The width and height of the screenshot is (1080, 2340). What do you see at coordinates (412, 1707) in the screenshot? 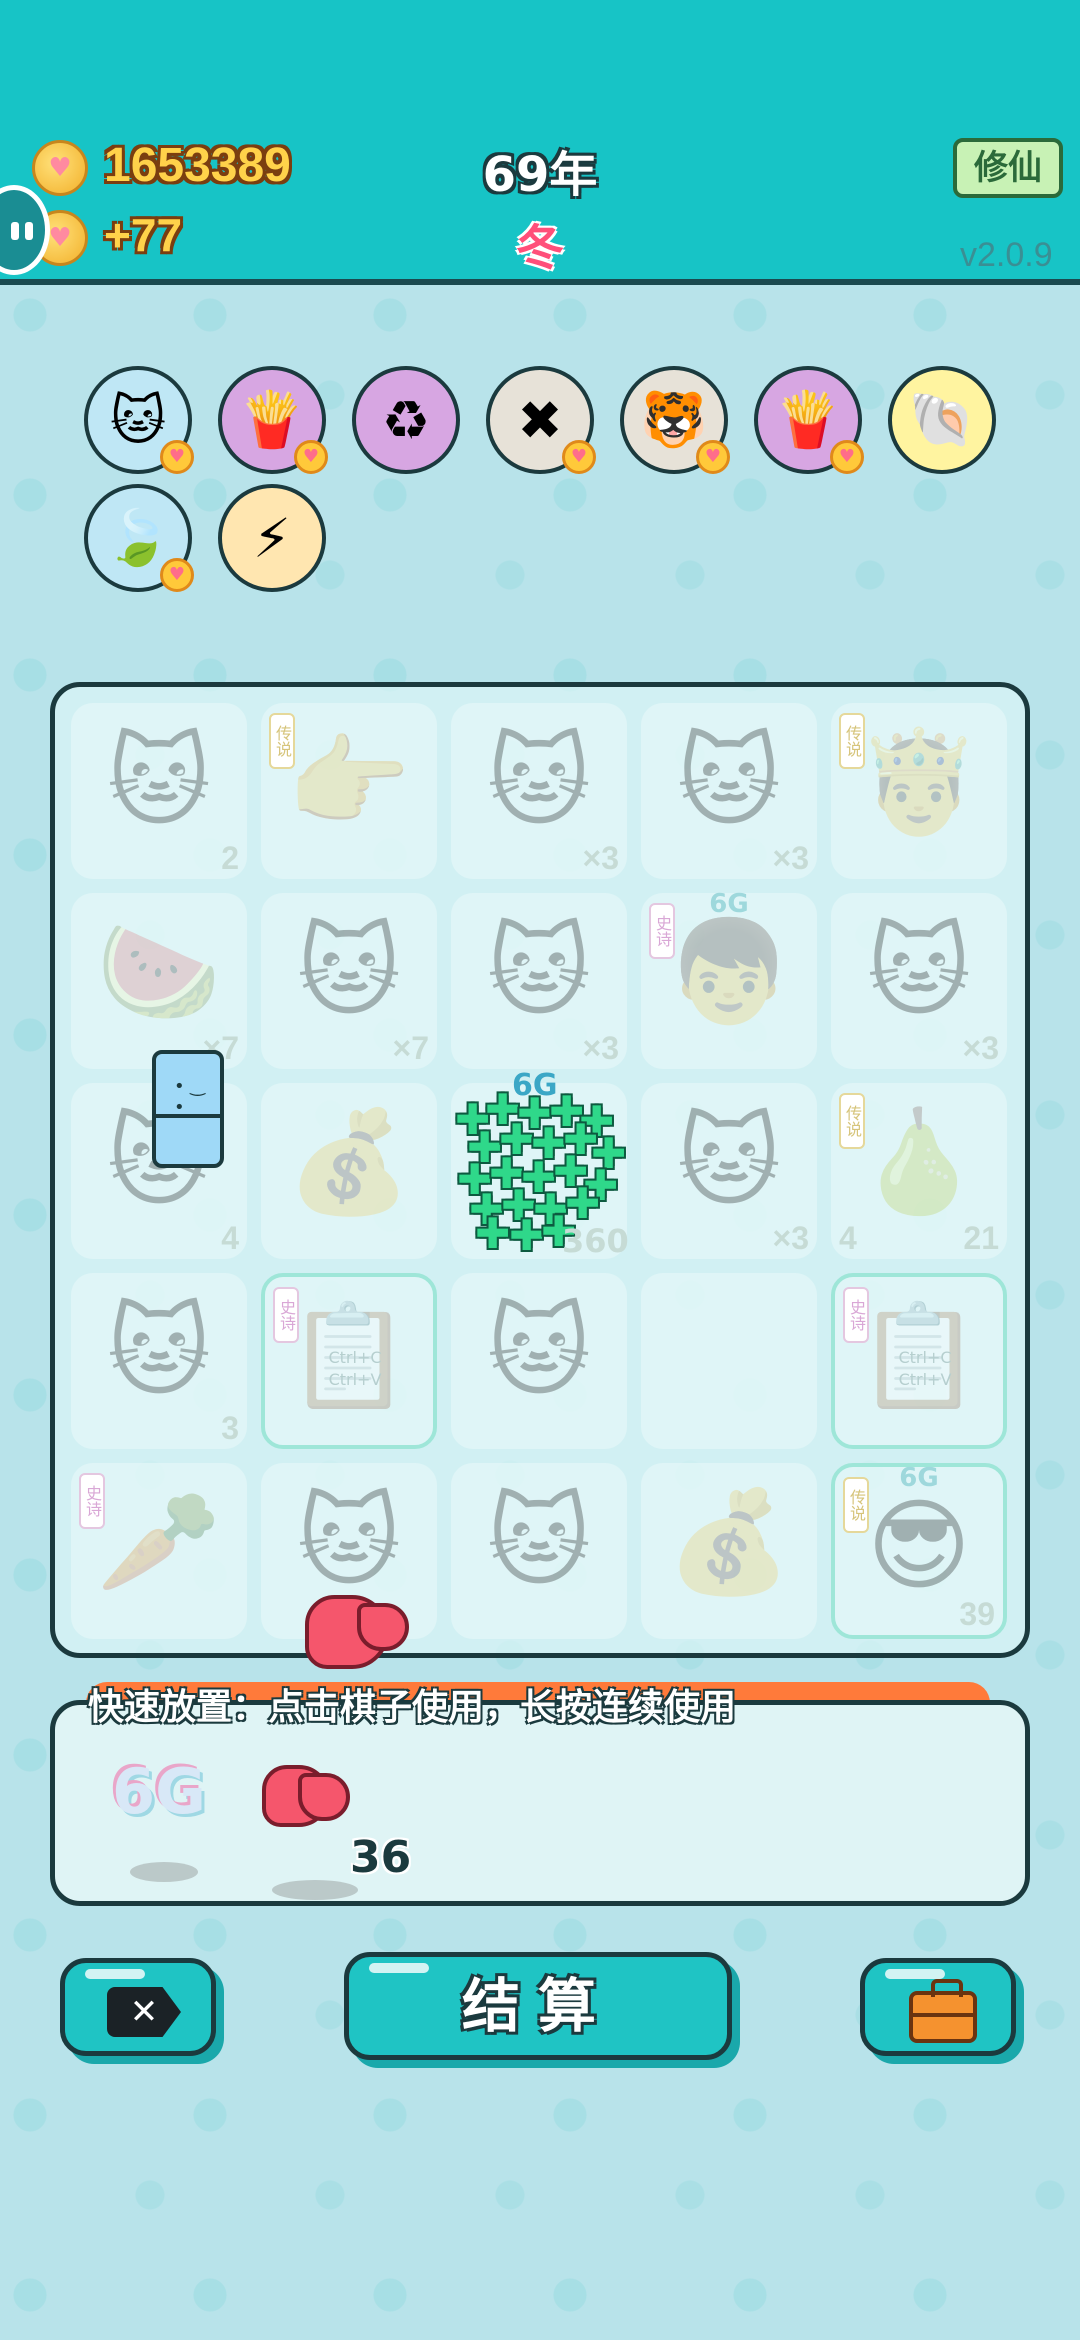
I see `hint-text: 快速放置：点击棋子使用，长按连续使用` at bounding box center [412, 1707].